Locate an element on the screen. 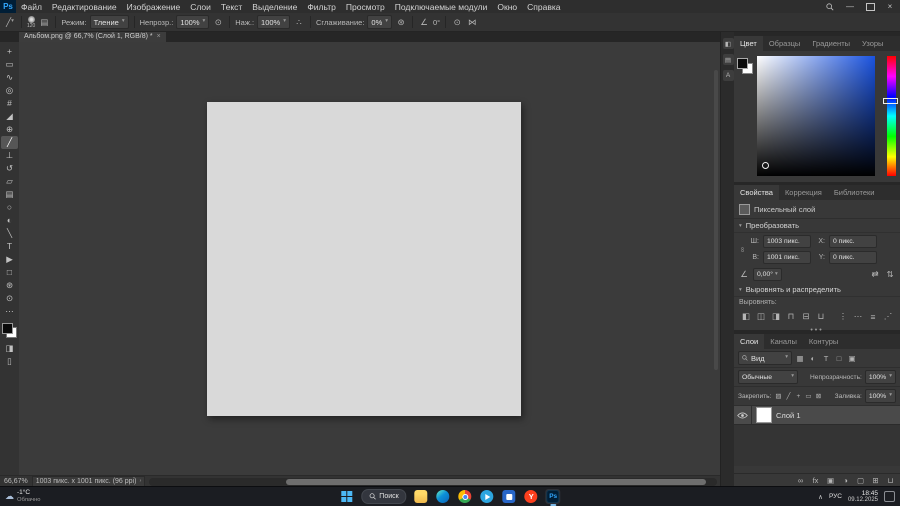 The width and height of the screenshot is (900, 506). align-left-button: ◧ is located at coordinates (746, 316).